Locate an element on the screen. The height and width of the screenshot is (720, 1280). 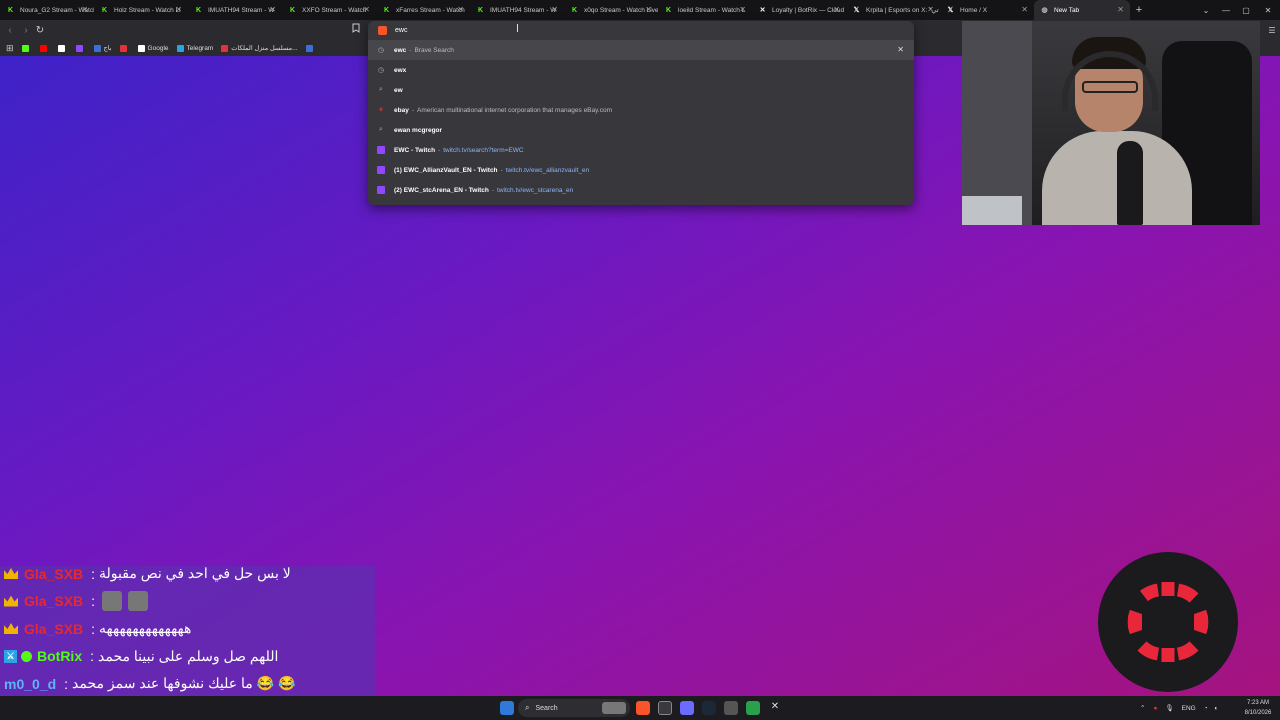
new-tab-button: + is located at coordinates (1139, 10).